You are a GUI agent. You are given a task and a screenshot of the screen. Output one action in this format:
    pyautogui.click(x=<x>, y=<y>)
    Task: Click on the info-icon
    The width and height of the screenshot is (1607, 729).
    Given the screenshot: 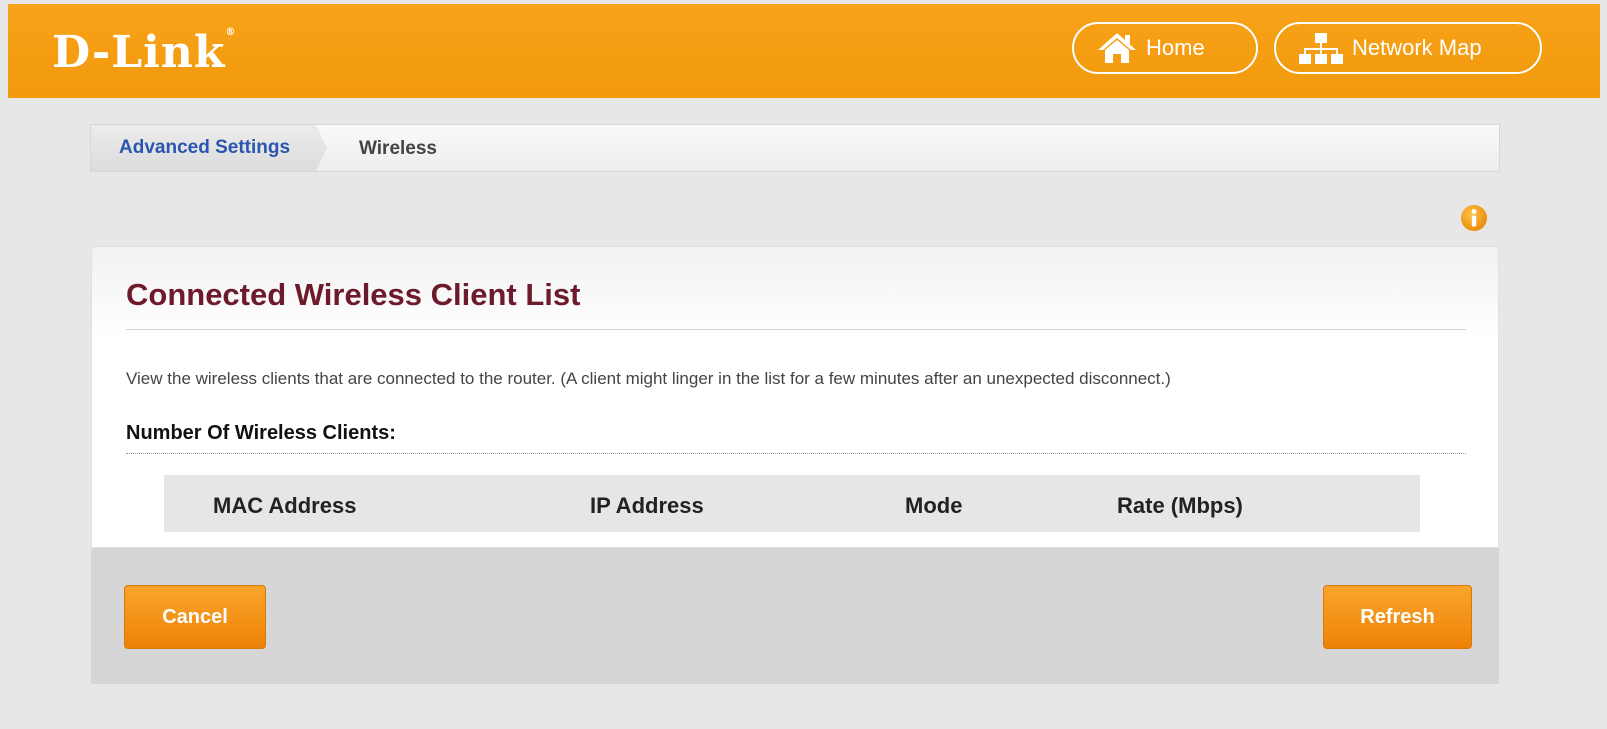 What is the action you would take?
    pyautogui.click(x=1474, y=220)
    